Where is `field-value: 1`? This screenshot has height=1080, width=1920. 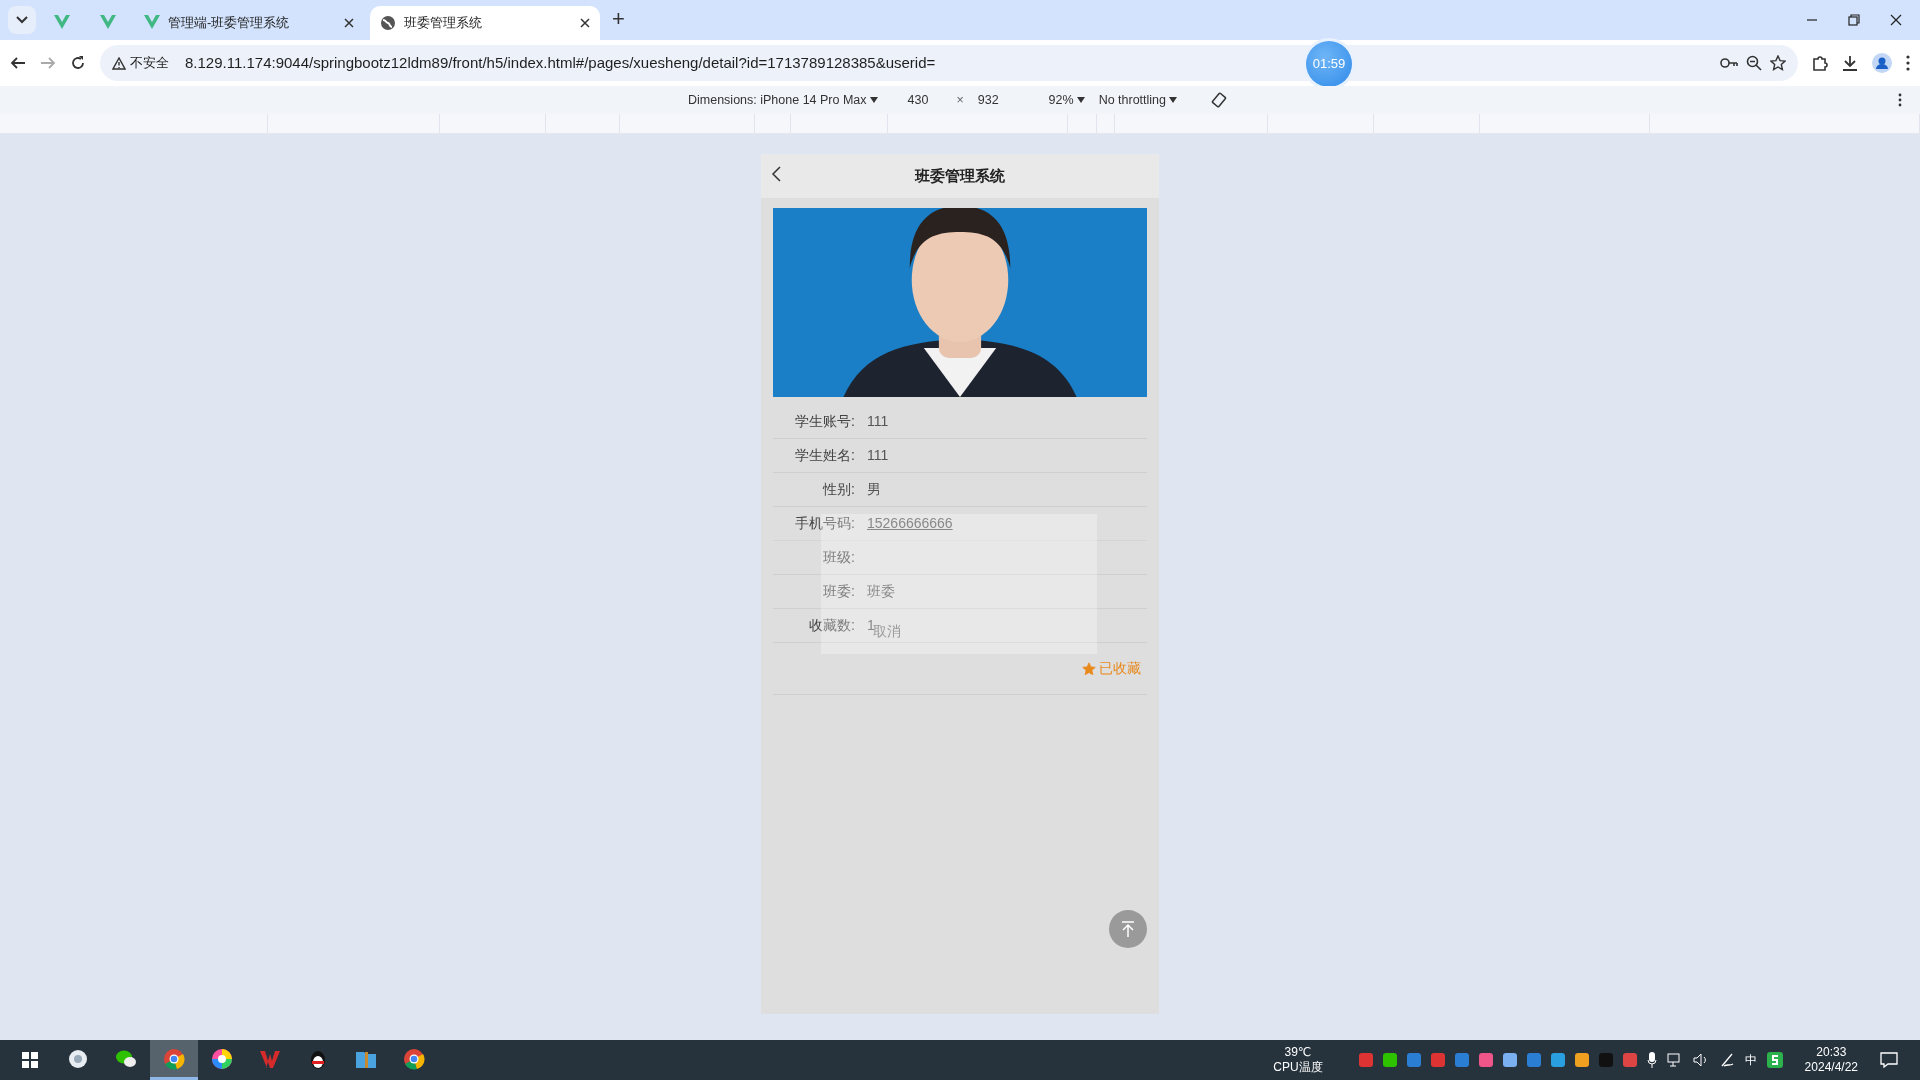
field-value: 1 is located at coordinates (871, 624).